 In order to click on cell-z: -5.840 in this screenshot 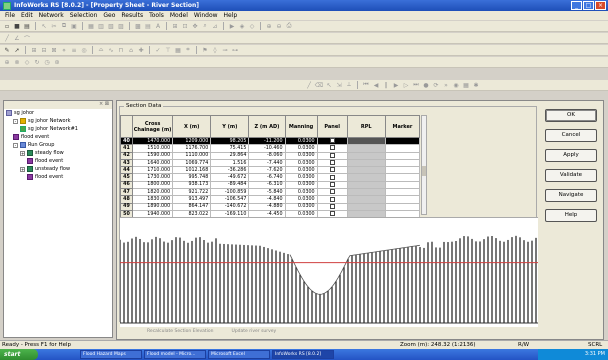, I will do `click(267, 192)`.